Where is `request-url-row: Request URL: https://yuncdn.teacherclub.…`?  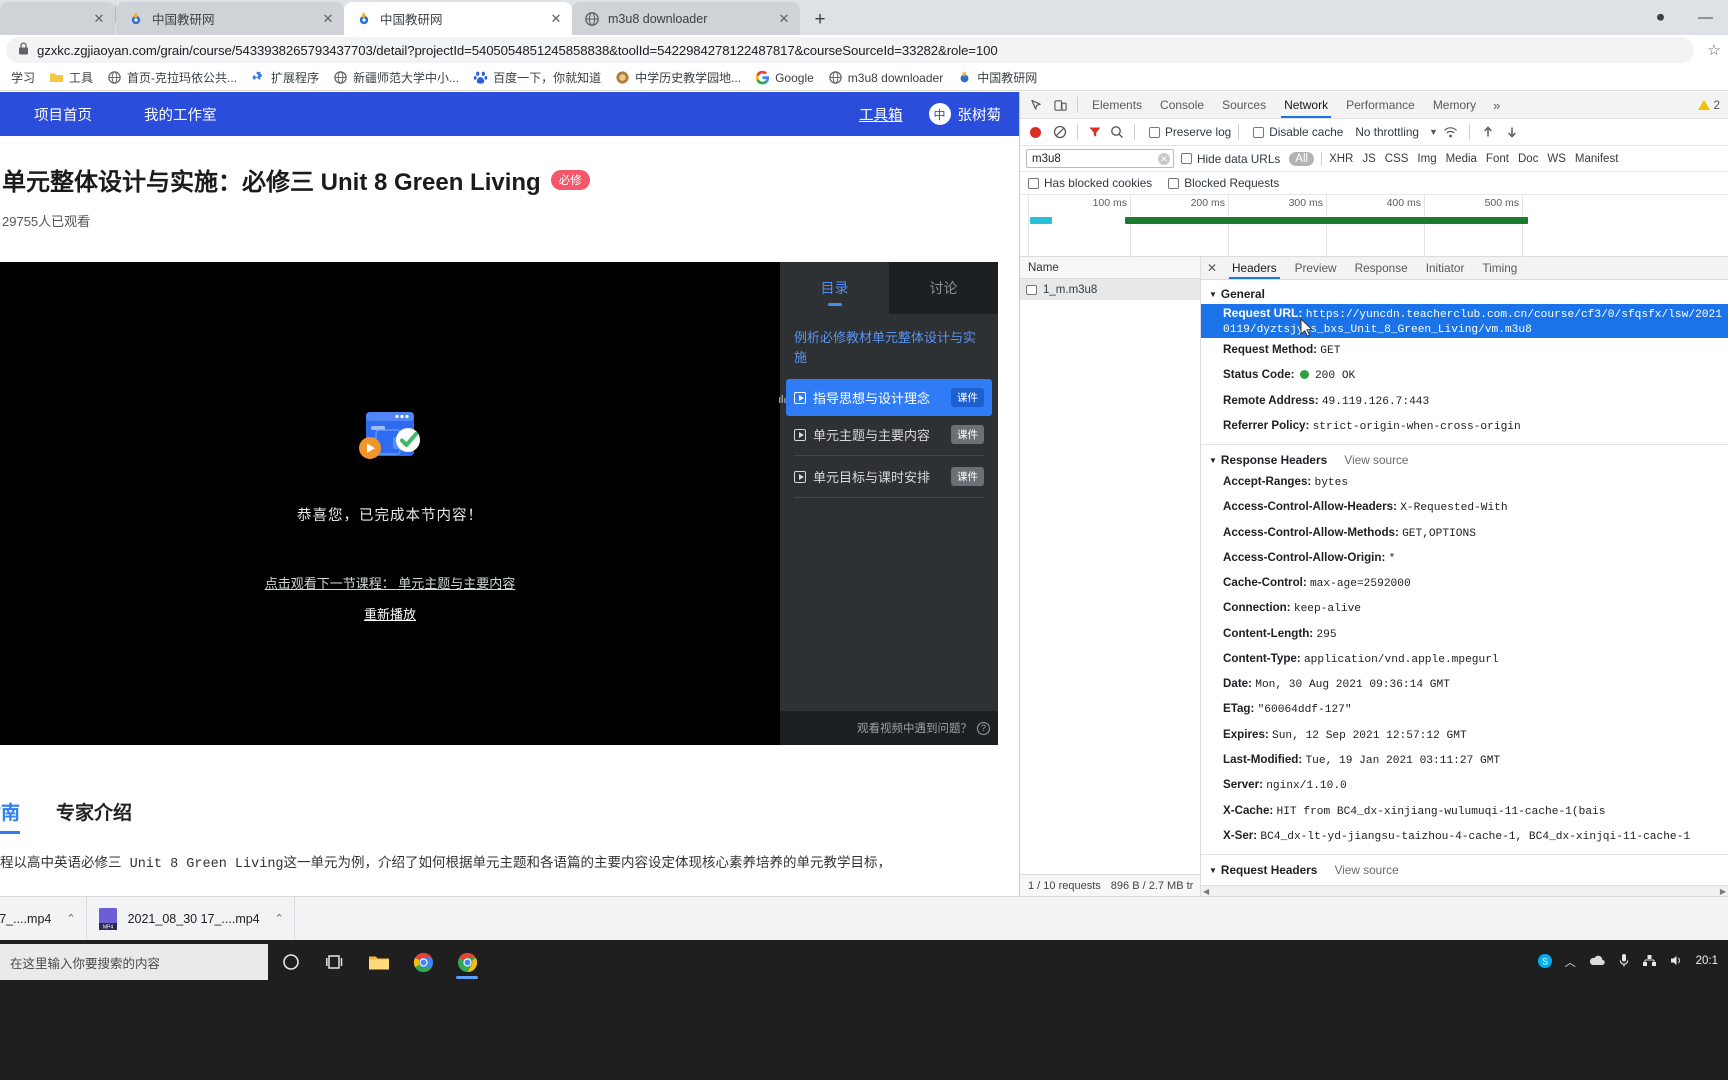
request-url-row: Request URL: https://yuncdn.teacherclub.… is located at coordinates (1464, 321).